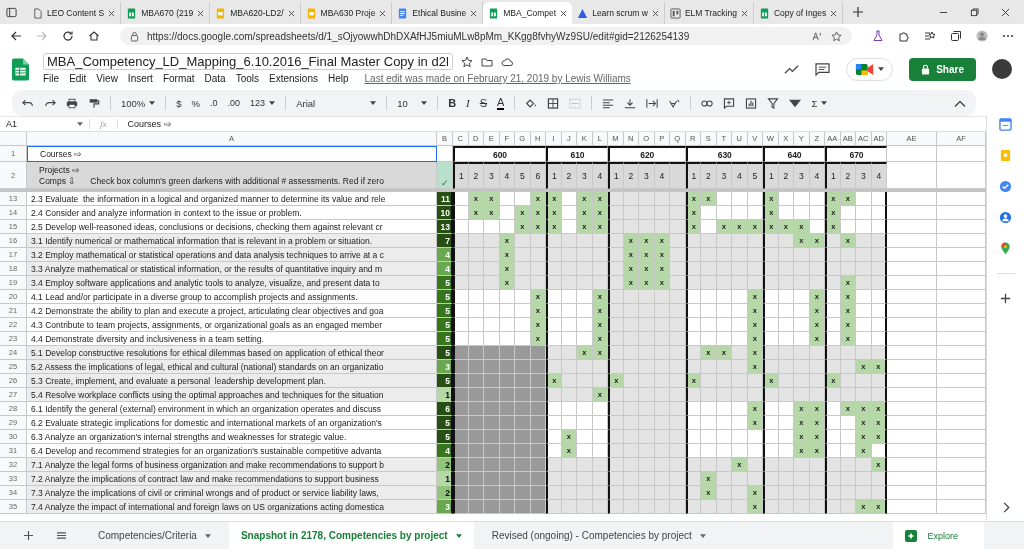  I want to click on text-color-button: A, so click(501, 103).